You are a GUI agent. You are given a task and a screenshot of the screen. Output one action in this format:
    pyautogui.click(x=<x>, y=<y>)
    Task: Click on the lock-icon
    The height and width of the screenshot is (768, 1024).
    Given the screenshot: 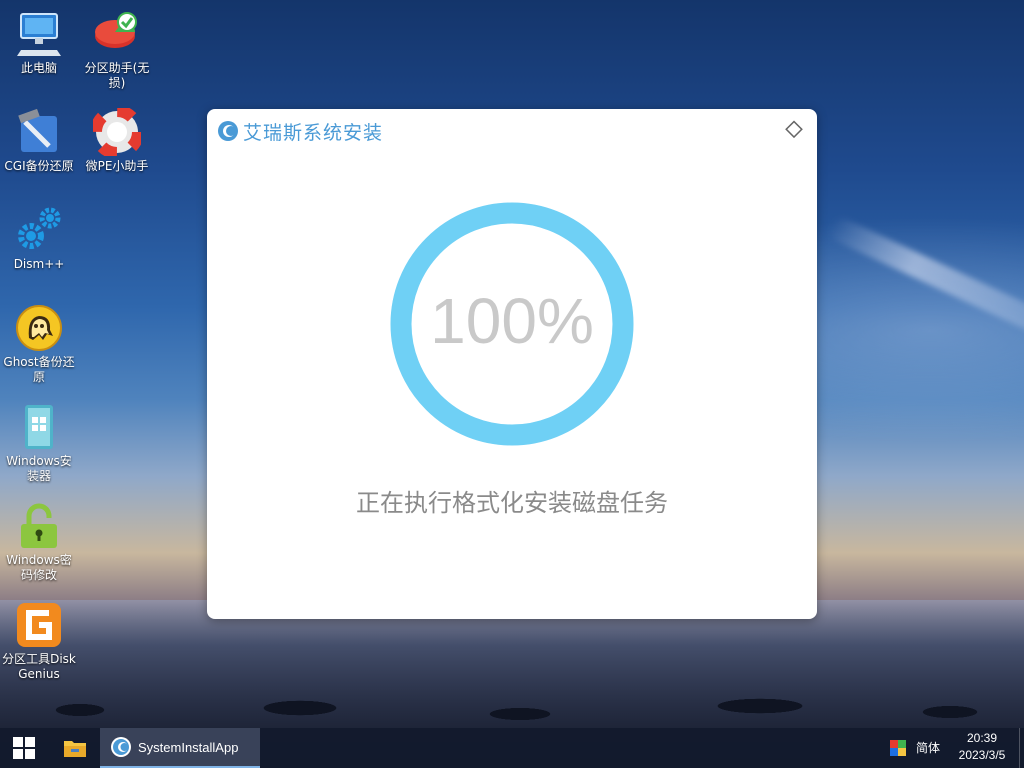 What is the action you would take?
    pyautogui.click(x=39, y=526)
    